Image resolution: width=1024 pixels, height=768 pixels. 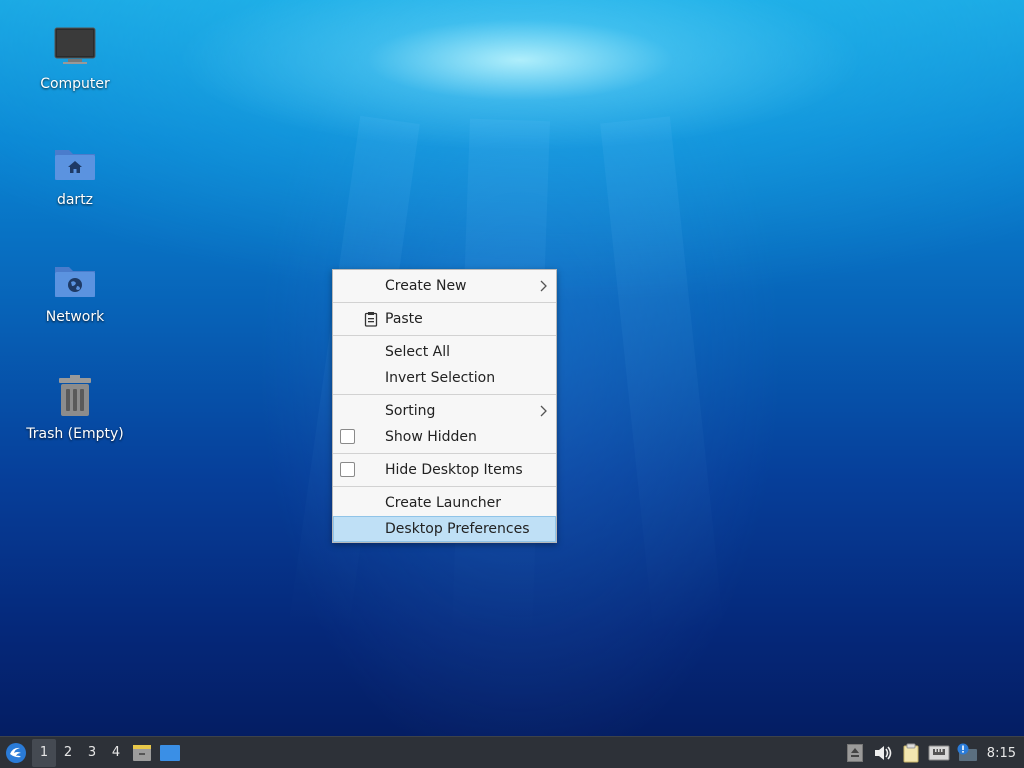 I want to click on menu-item-label: Hide Desktop Items, so click(x=454, y=470).